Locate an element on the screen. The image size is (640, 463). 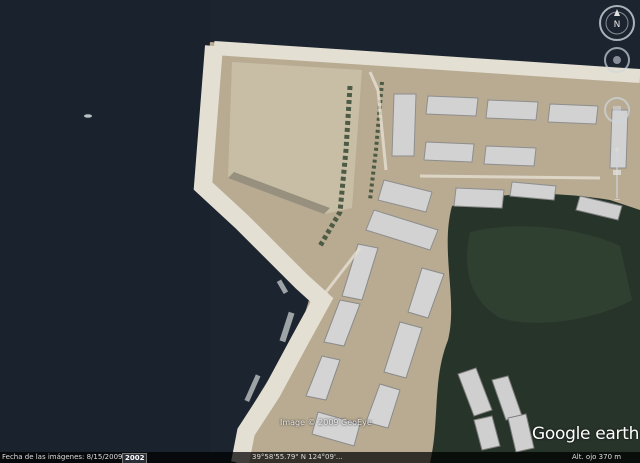
google-earth-logo: Google earth is located at coordinates (585, 434).